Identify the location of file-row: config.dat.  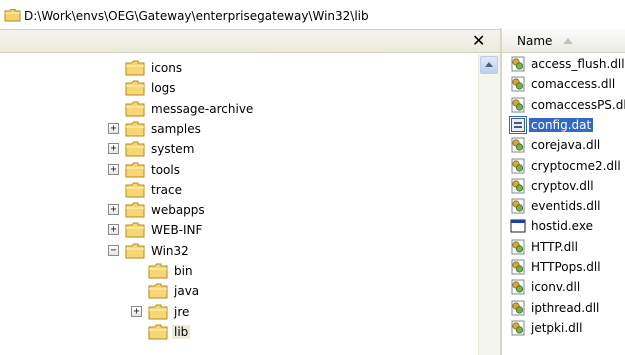
(567, 125).